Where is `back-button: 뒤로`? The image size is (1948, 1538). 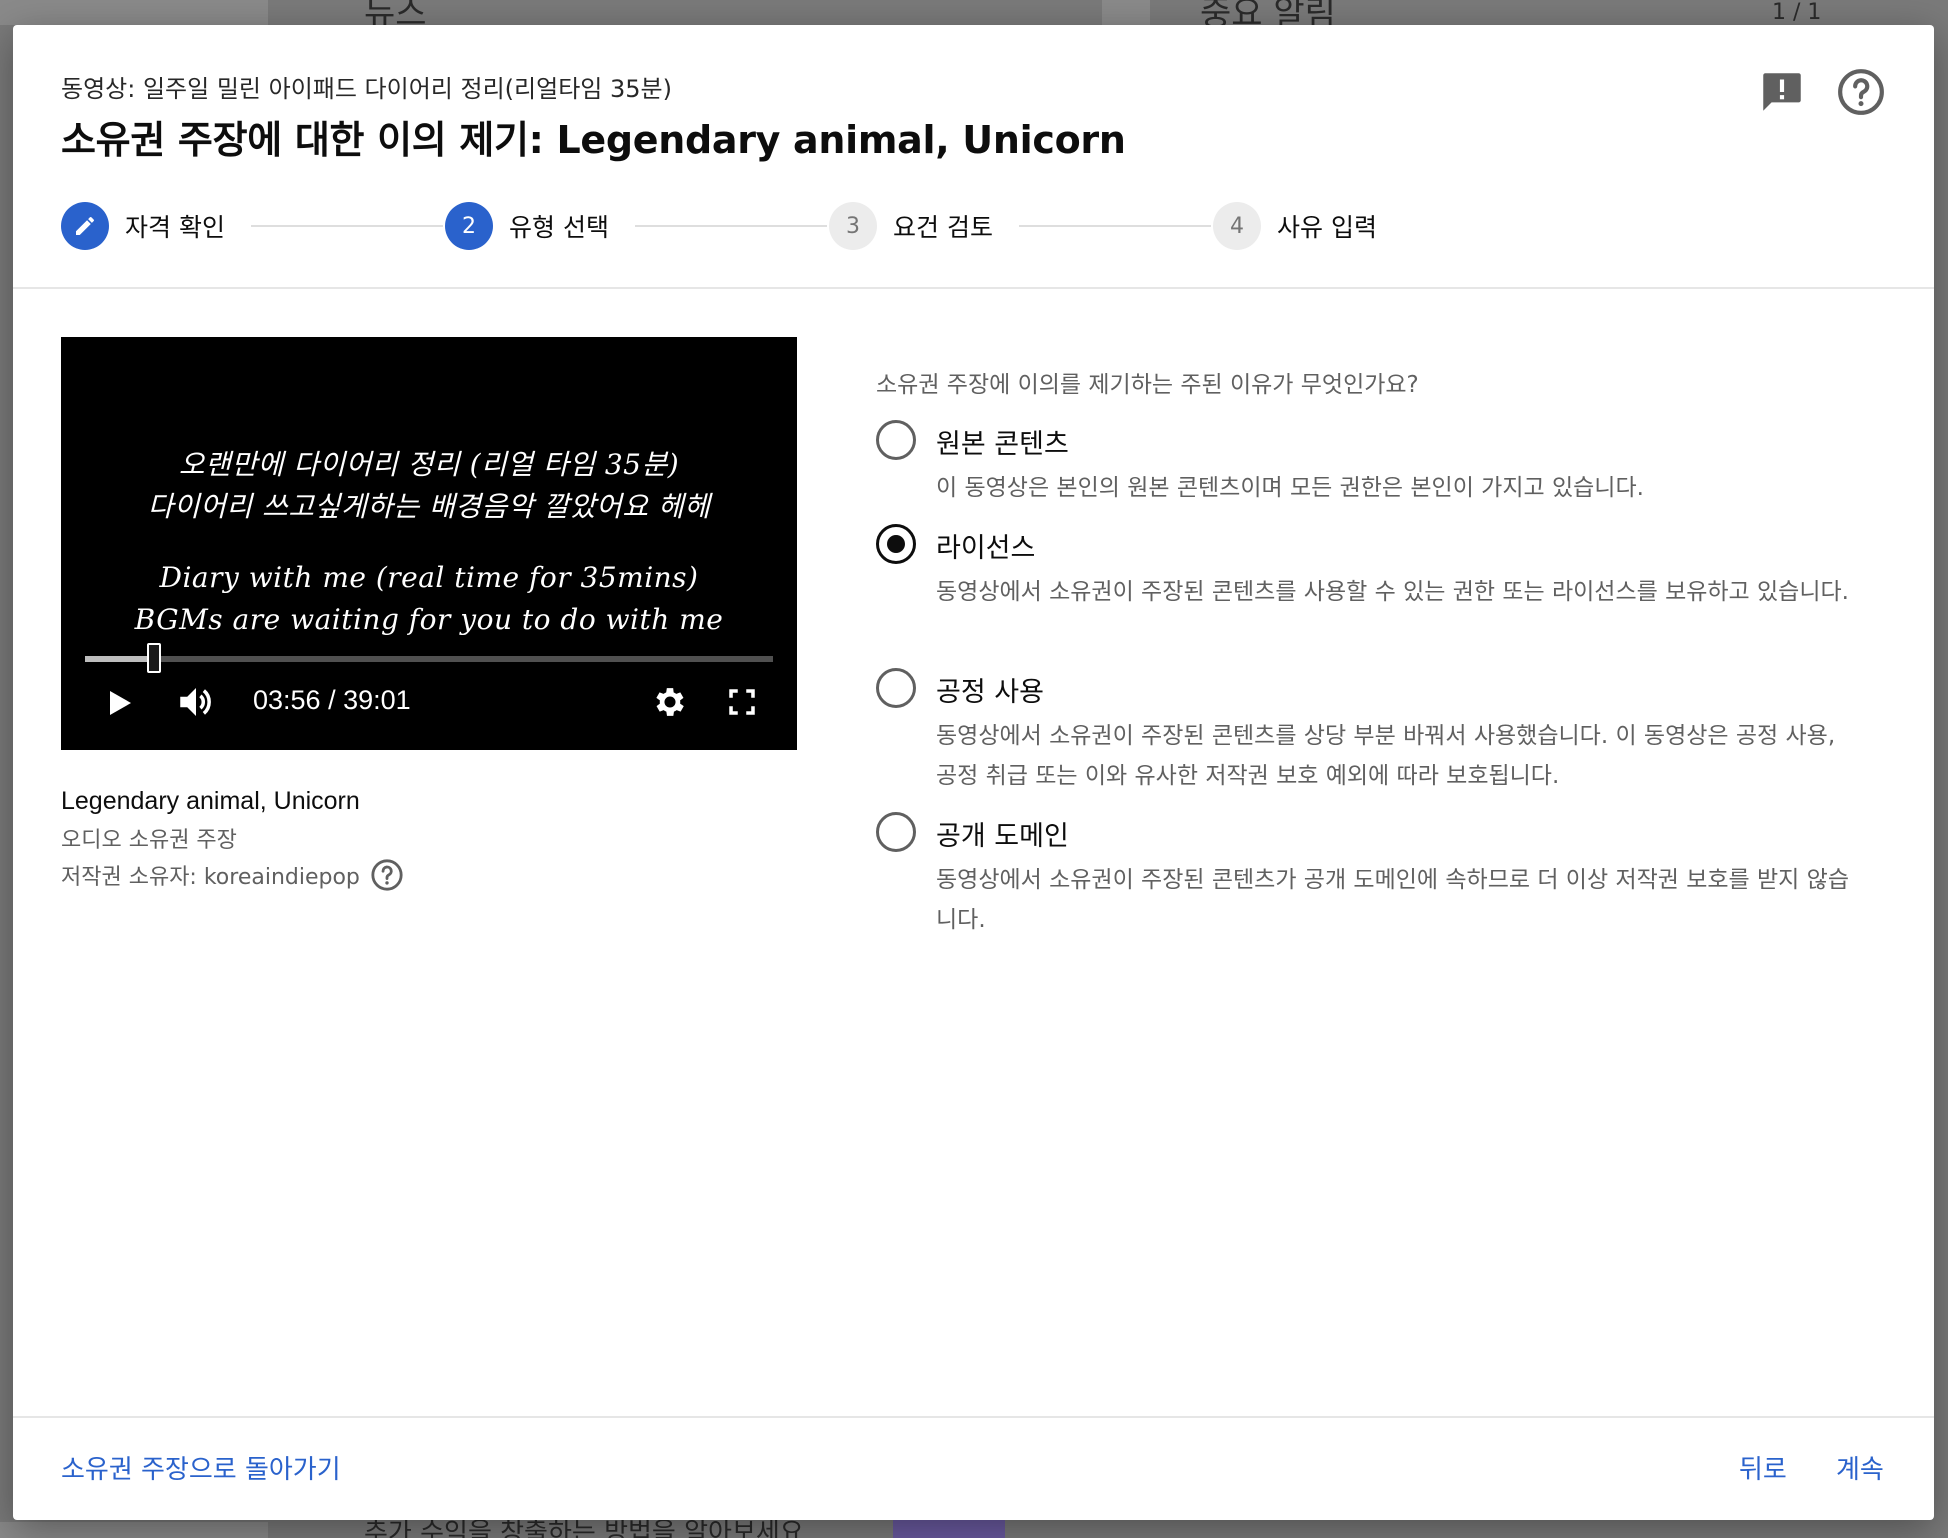 back-button: 뒤로 is located at coordinates (1763, 1467).